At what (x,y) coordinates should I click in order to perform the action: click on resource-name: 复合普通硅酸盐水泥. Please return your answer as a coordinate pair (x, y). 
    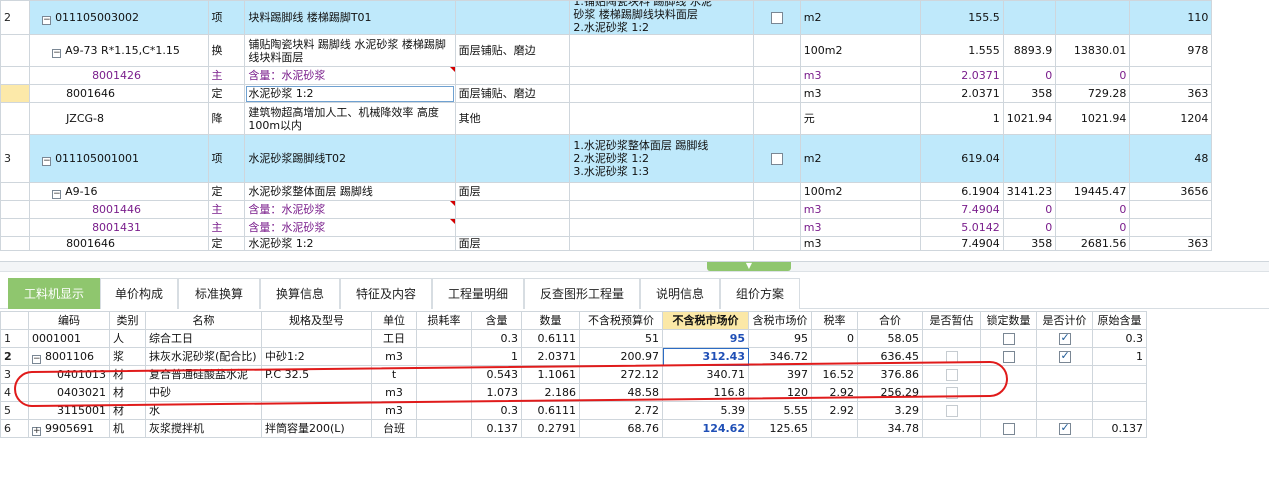
    Looking at the image, I should click on (203, 374).